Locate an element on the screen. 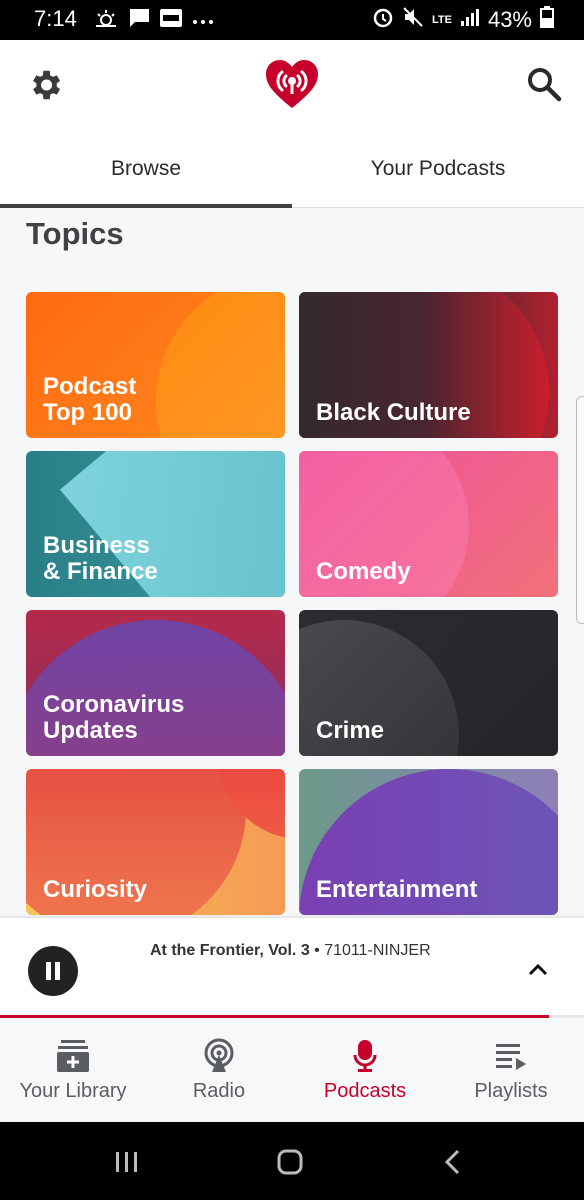 The image size is (584, 1200). nav-your-library: Your Library is located at coordinates (73, 1070).